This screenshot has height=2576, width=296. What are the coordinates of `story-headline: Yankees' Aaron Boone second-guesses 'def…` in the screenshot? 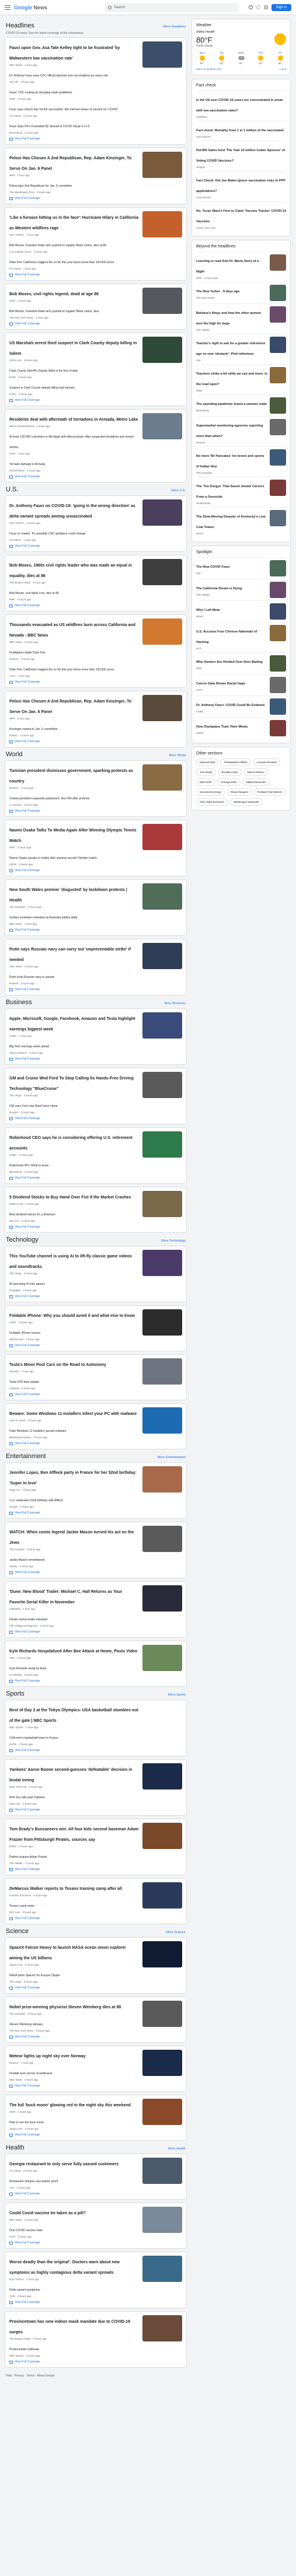 It's located at (71, 1775).